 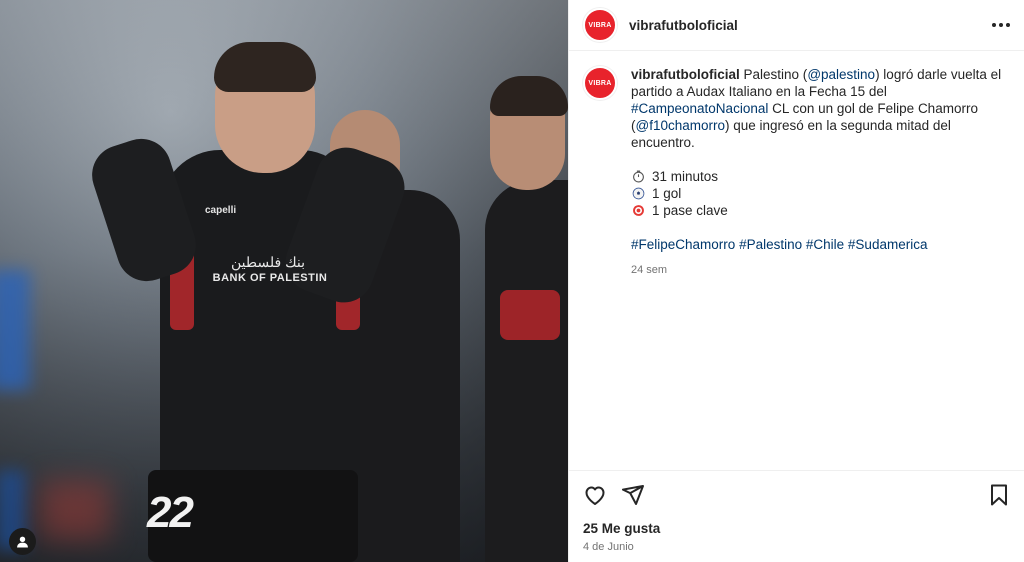 What do you see at coordinates (825, 244) in the screenshot?
I see `hashtag-link: #Chile` at bounding box center [825, 244].